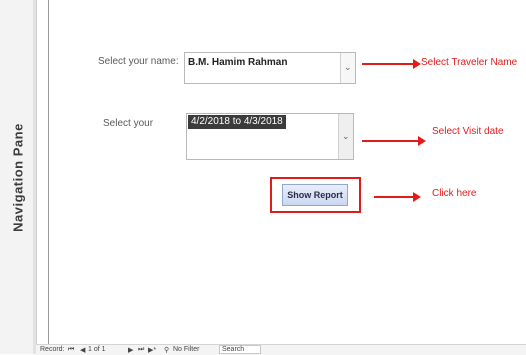 Image resolution: width=526 pixels, height=355 pixels. I want to click on last-record-icon: ⏭, so click(141, 350).